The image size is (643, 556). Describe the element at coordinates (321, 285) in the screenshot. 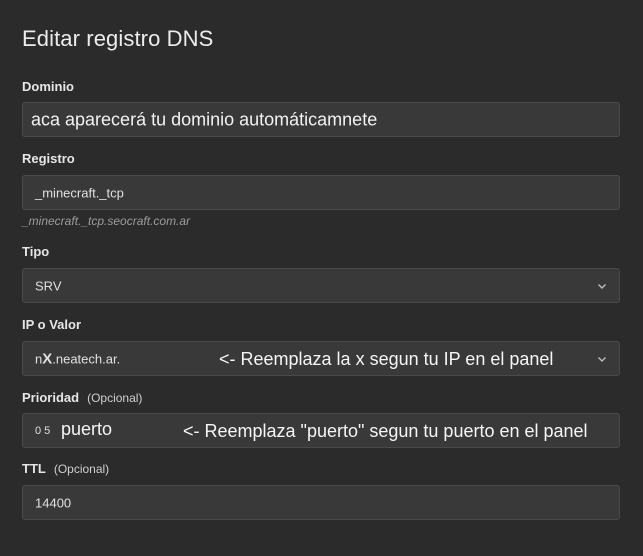

I see `tipo-select: SRV` at that location.